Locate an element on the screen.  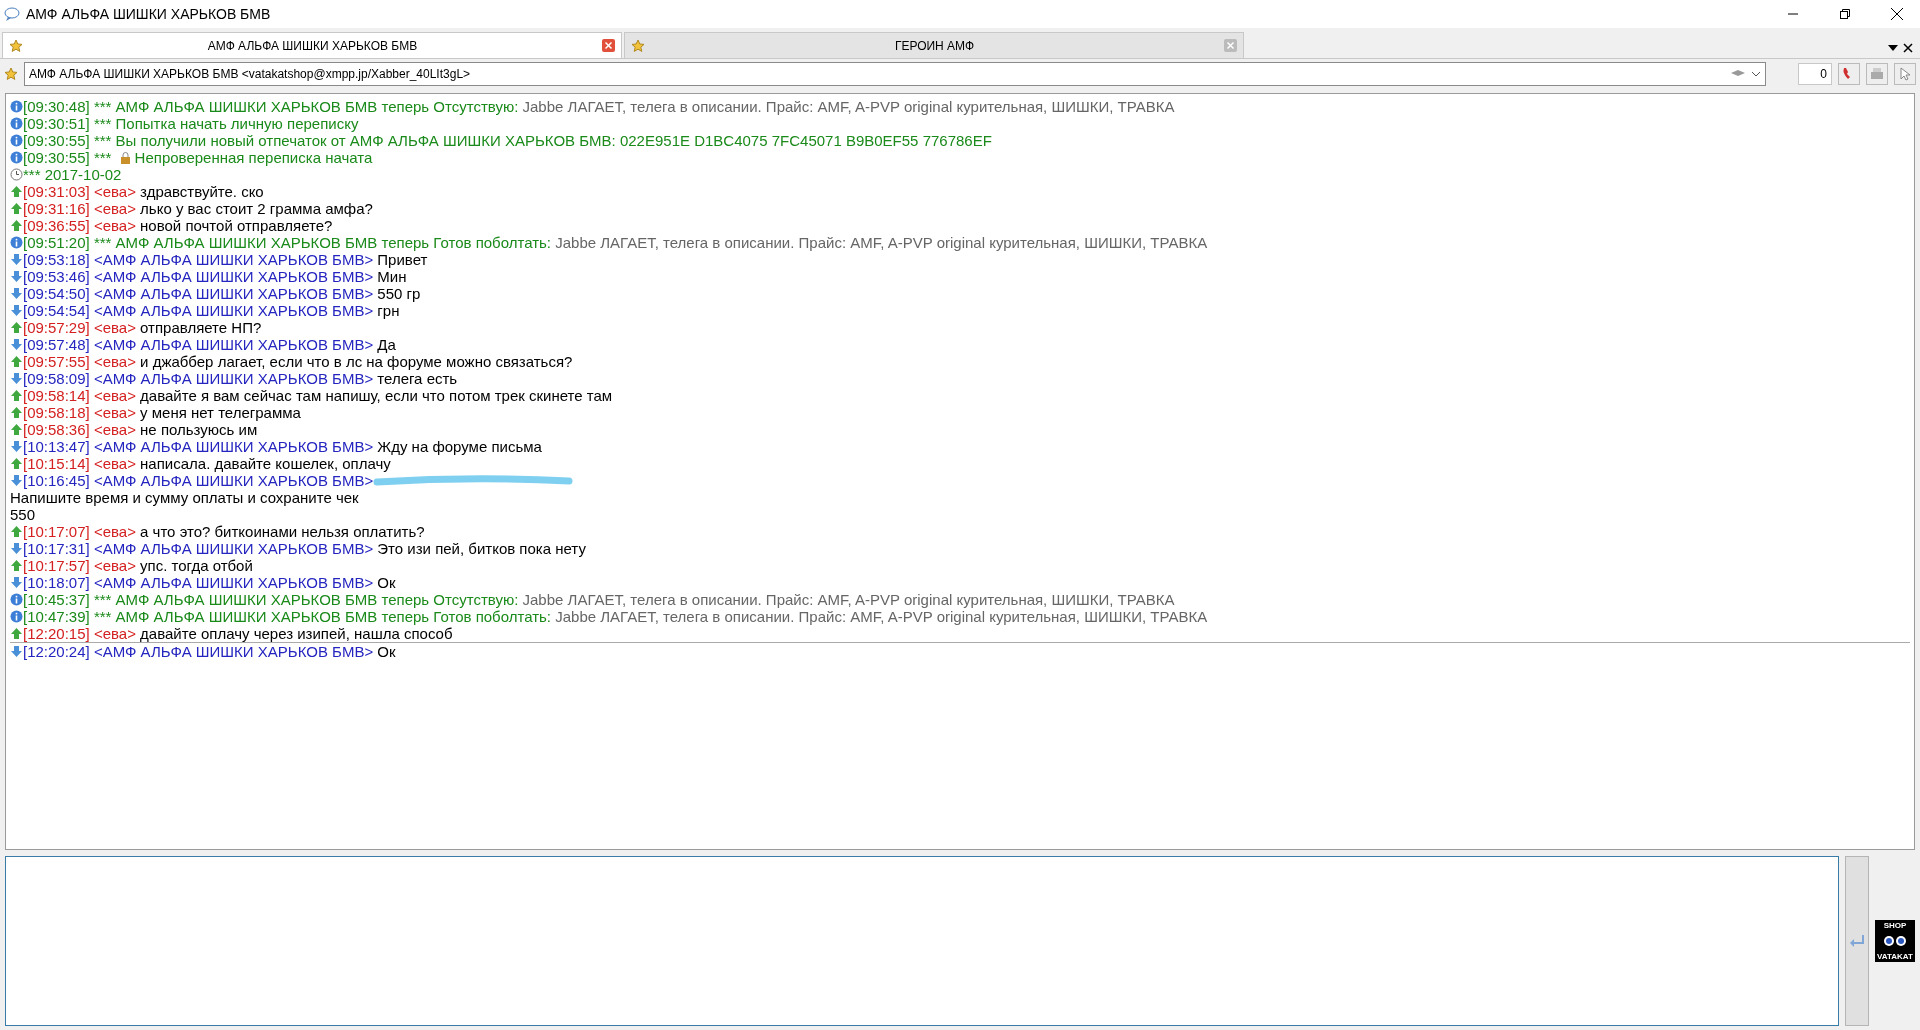
chat-tab: ГЕРОИН АМФ is located at coordinates (934, 45).